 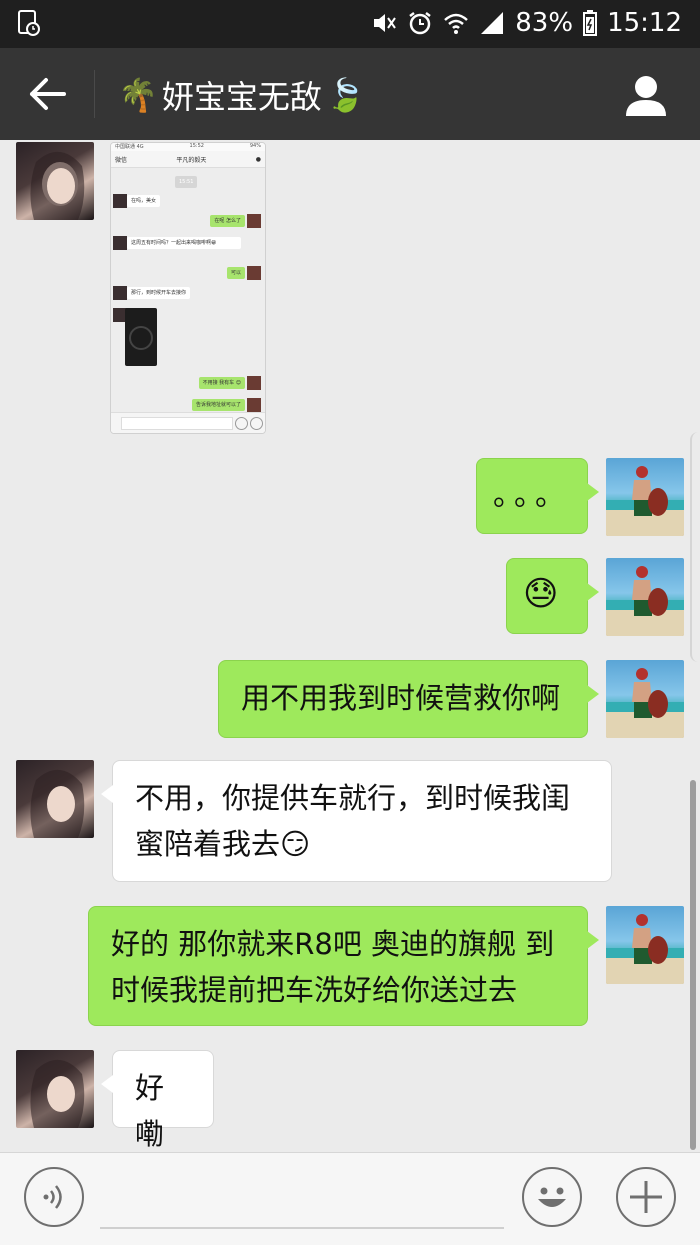 I want to click on img-back-label: 微信, so click(x=121, y=160).